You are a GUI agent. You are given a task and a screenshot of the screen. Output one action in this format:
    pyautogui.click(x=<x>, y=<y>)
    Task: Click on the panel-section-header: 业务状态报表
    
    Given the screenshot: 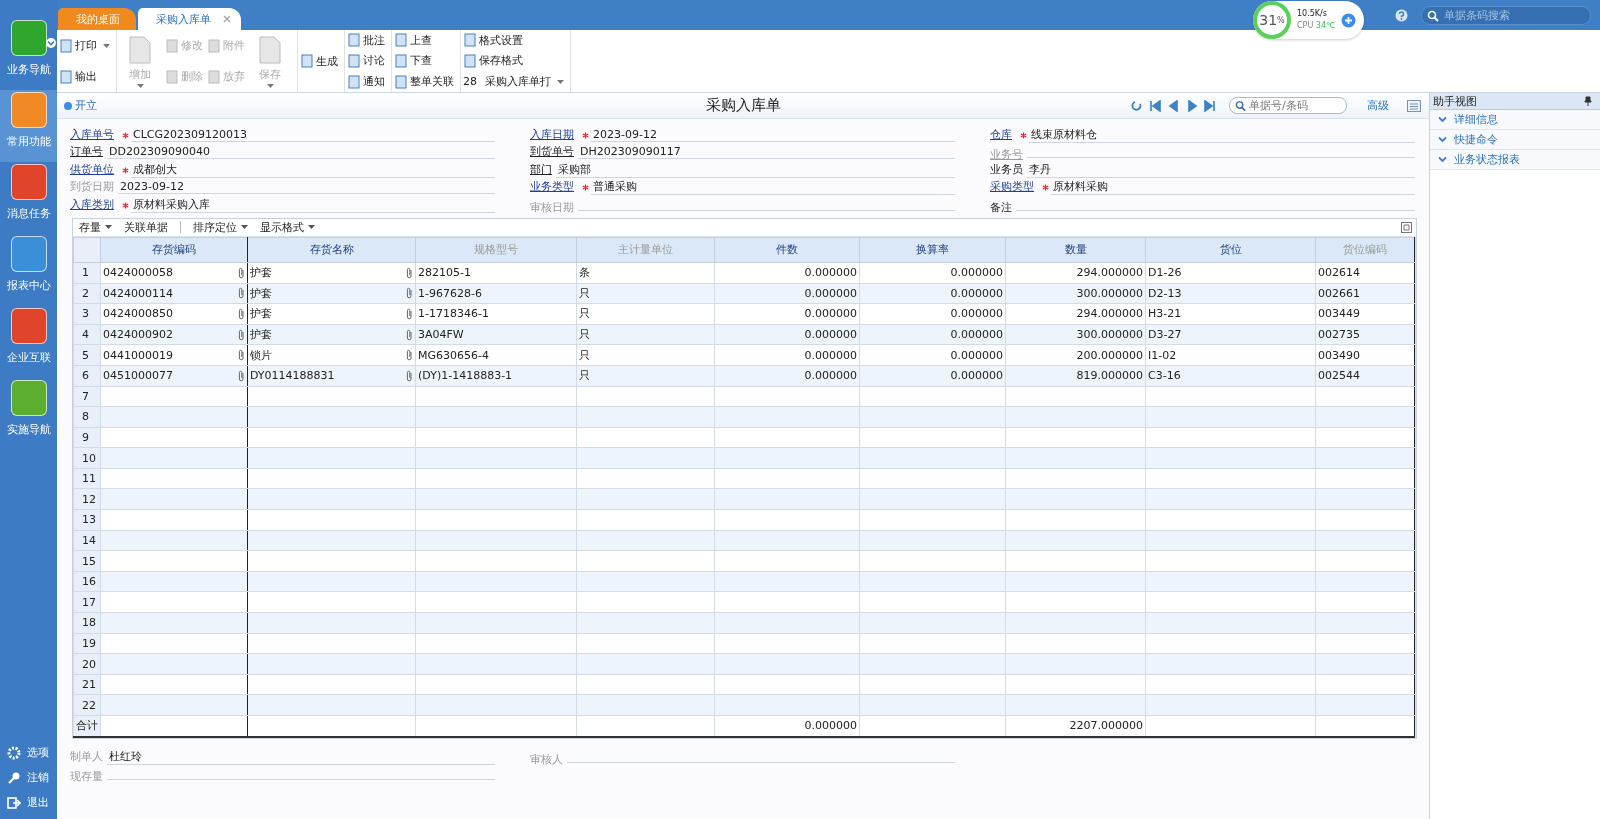 What is the action you would take?
    pyautogui.click(x=1515, y=160)
    